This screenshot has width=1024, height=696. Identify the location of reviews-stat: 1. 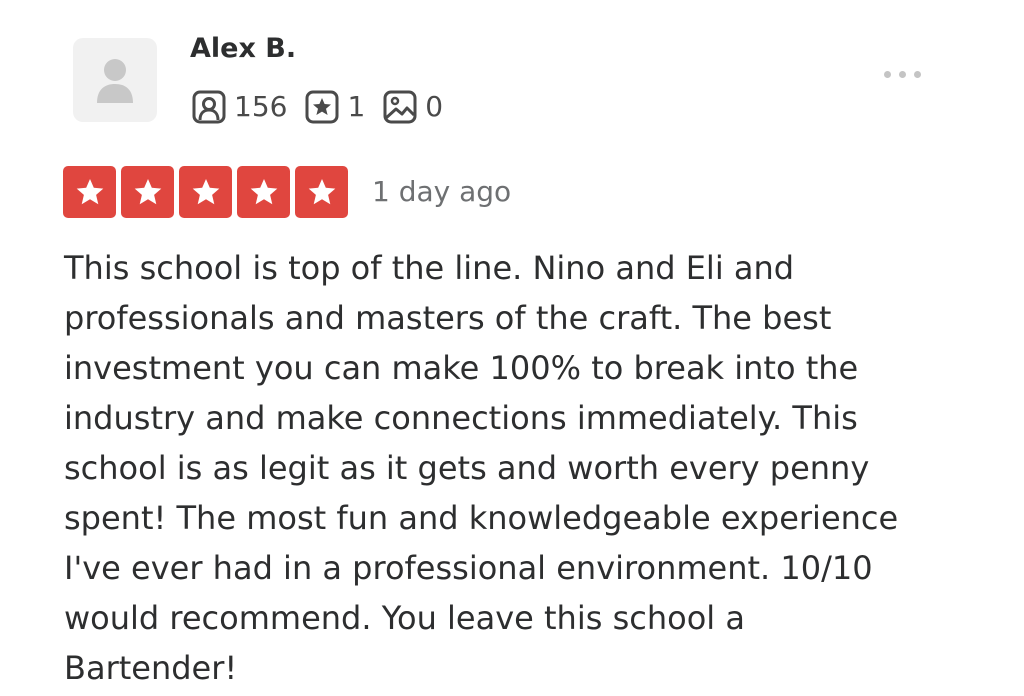
(335, 107).